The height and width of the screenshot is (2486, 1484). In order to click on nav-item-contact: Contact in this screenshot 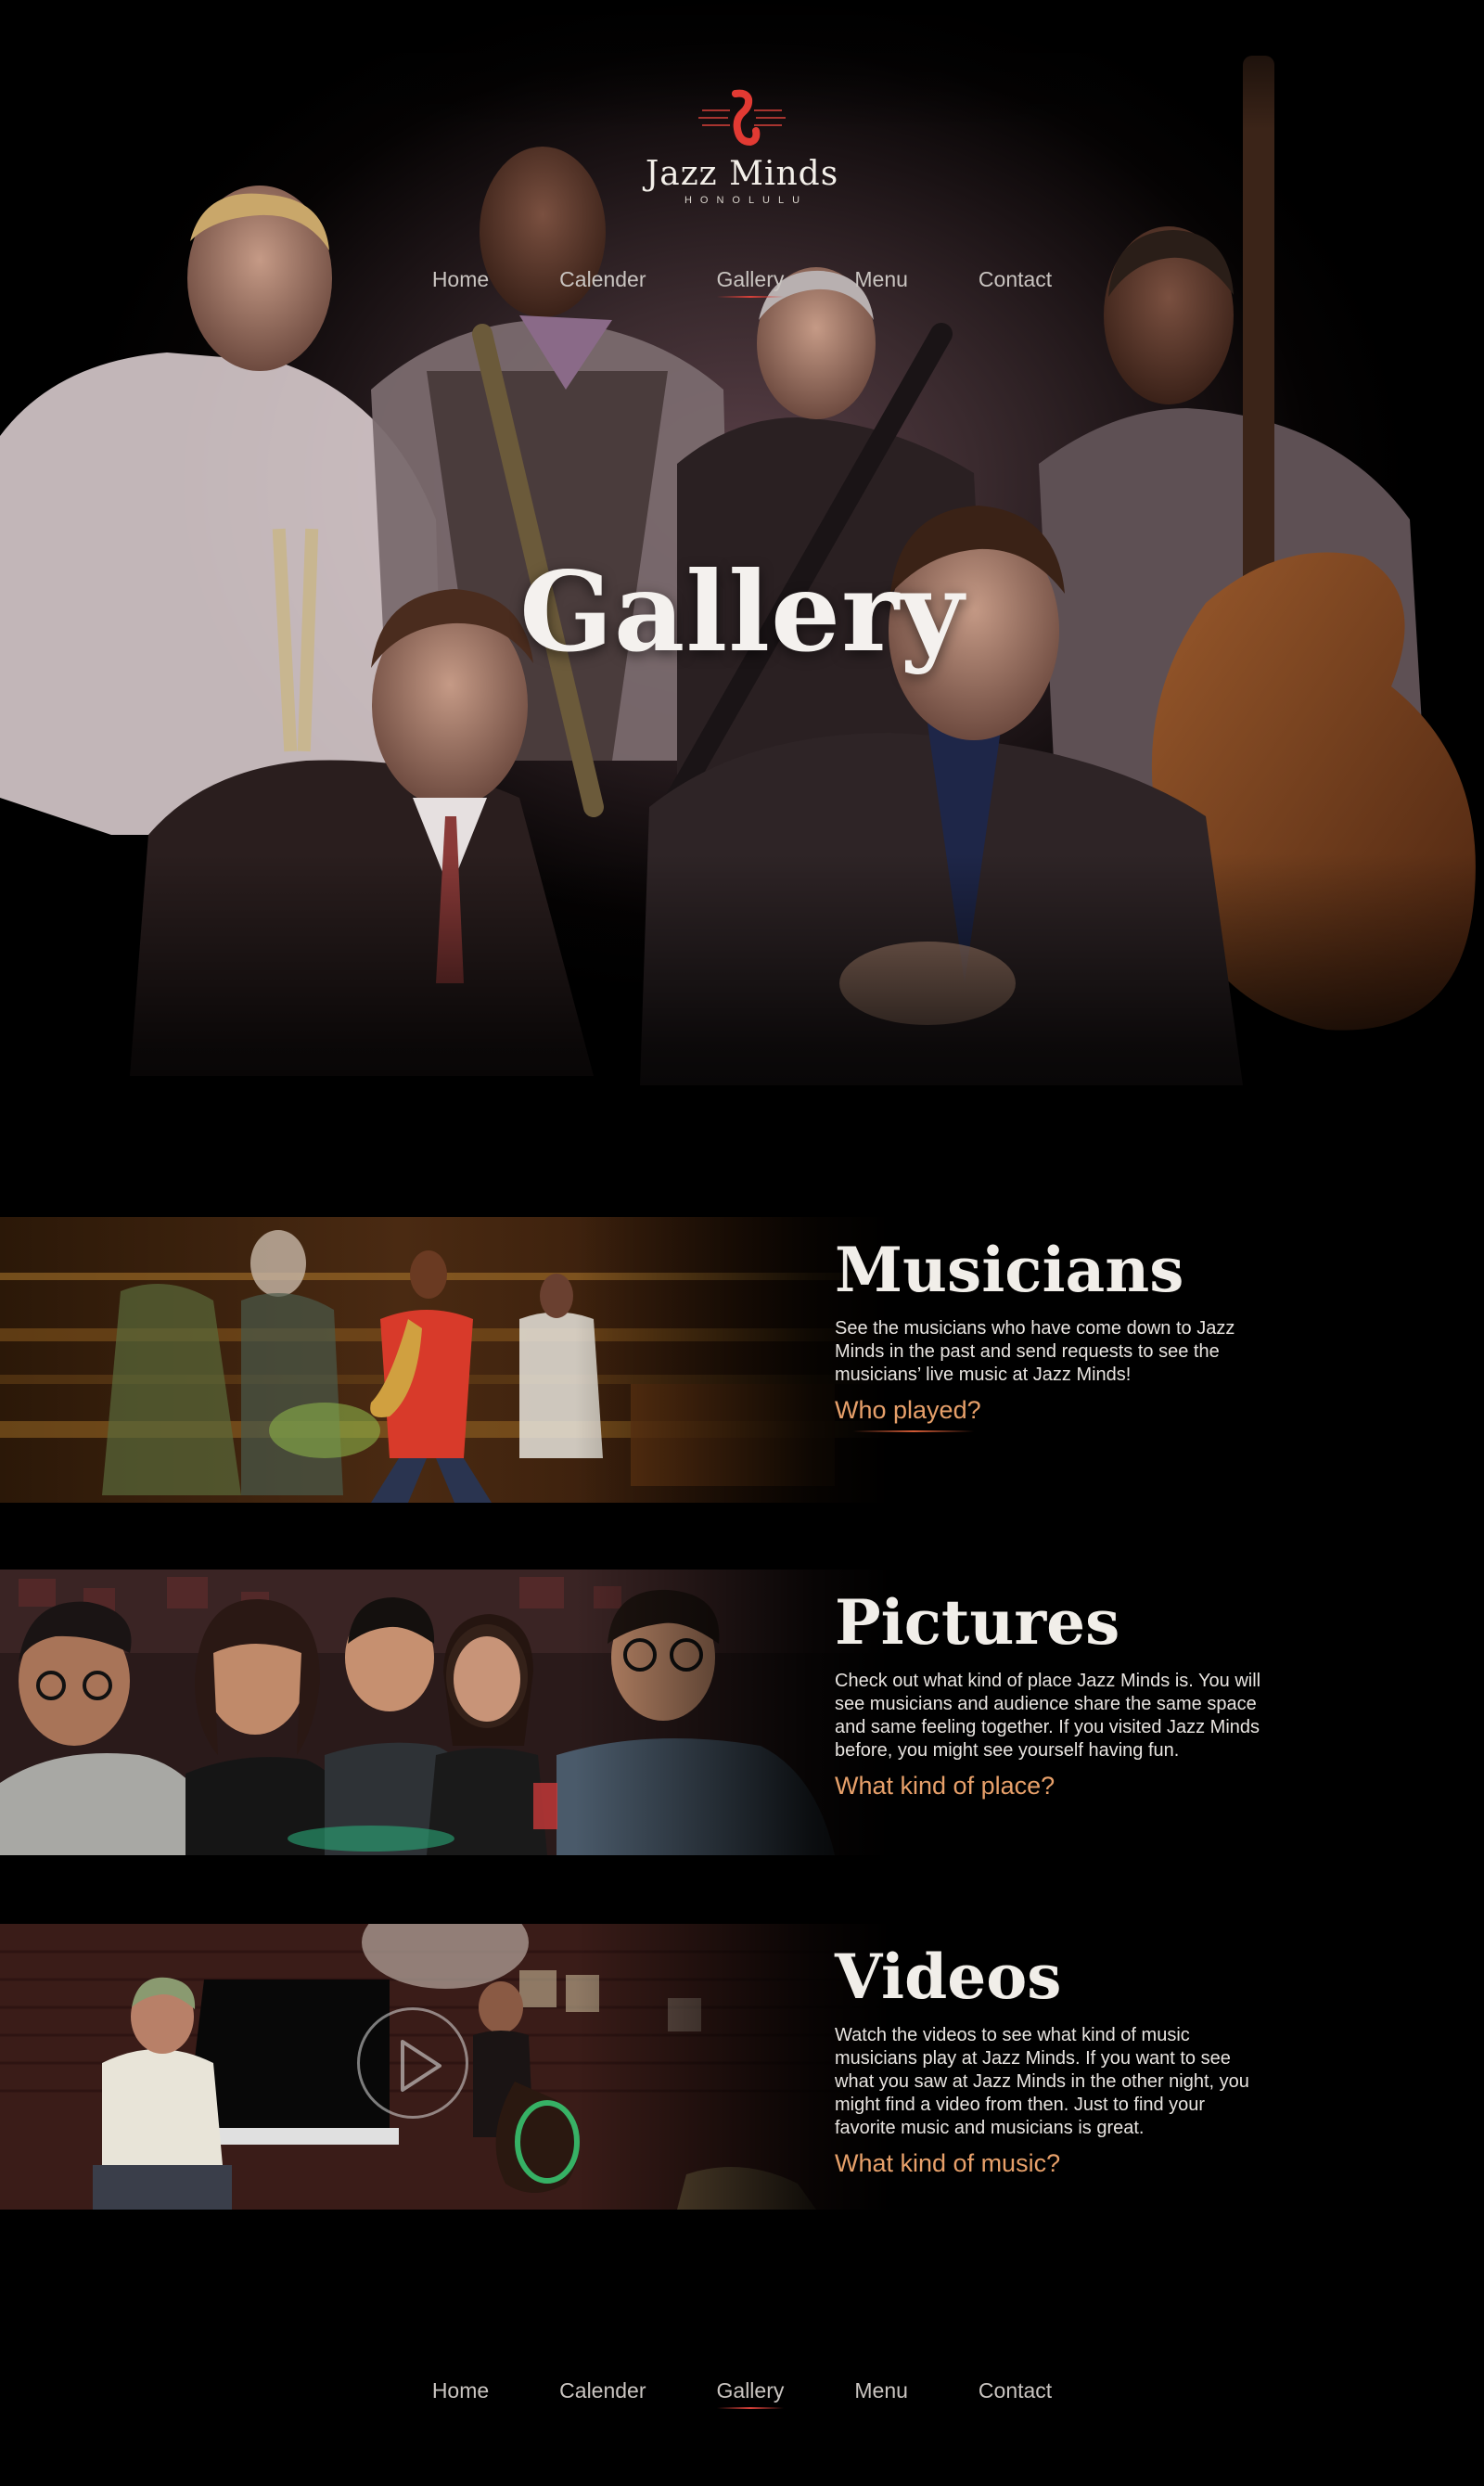, I will do `click(1015, 279)`.